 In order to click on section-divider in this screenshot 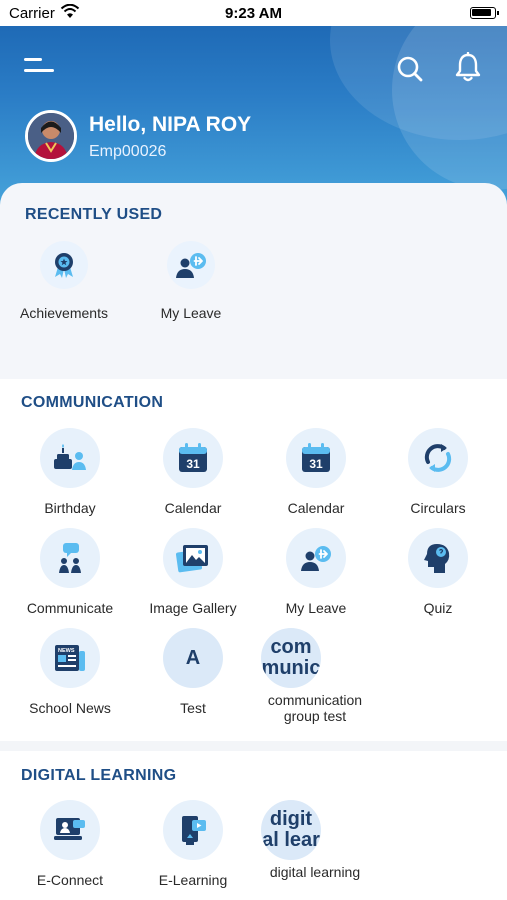, I will do `click(253, 746)`.